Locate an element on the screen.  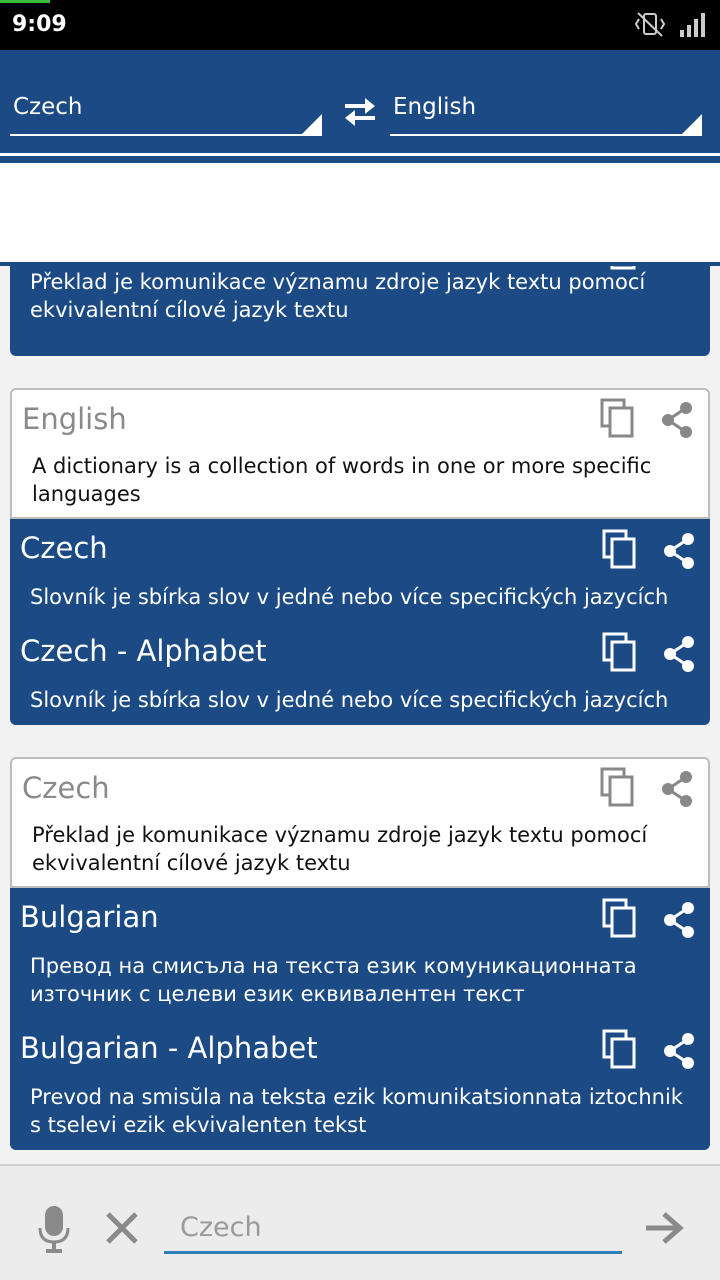
status-time: 9:09 is located at coordinates (39, 24).